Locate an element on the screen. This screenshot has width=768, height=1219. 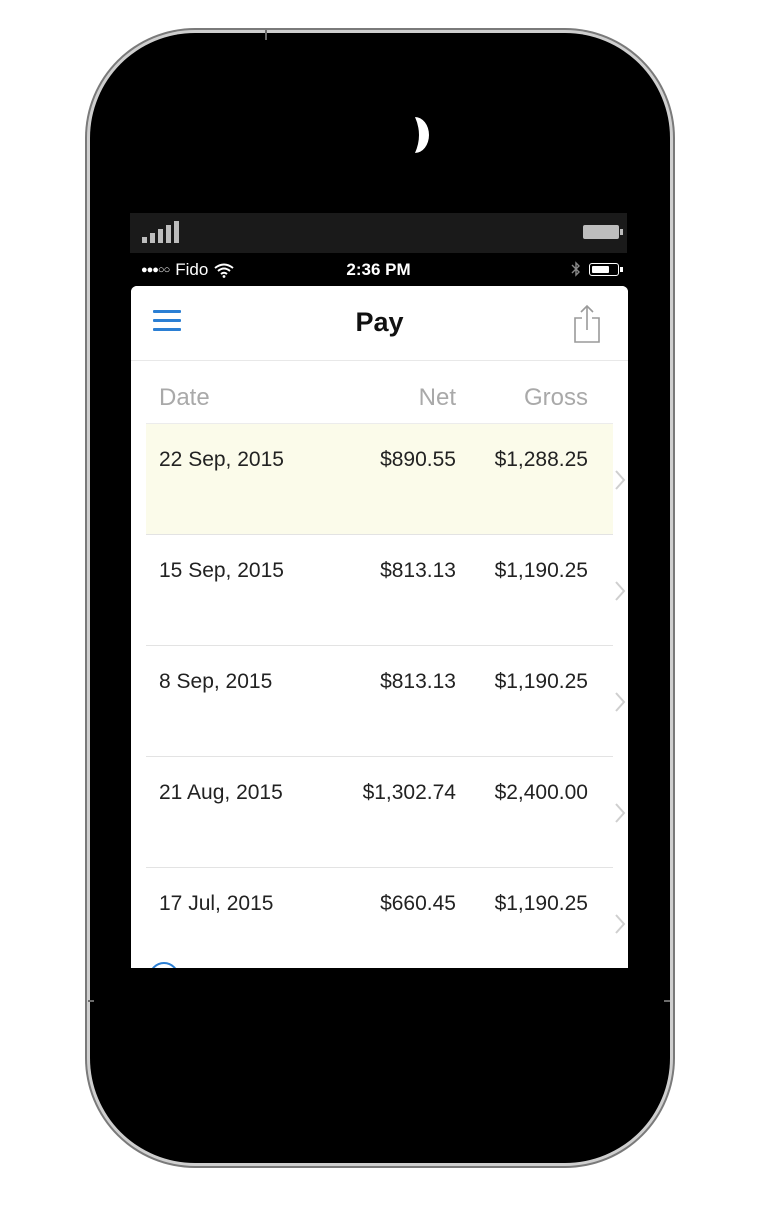
row-date: 15 Sep, 2015 is located at coordinates (221, 570).